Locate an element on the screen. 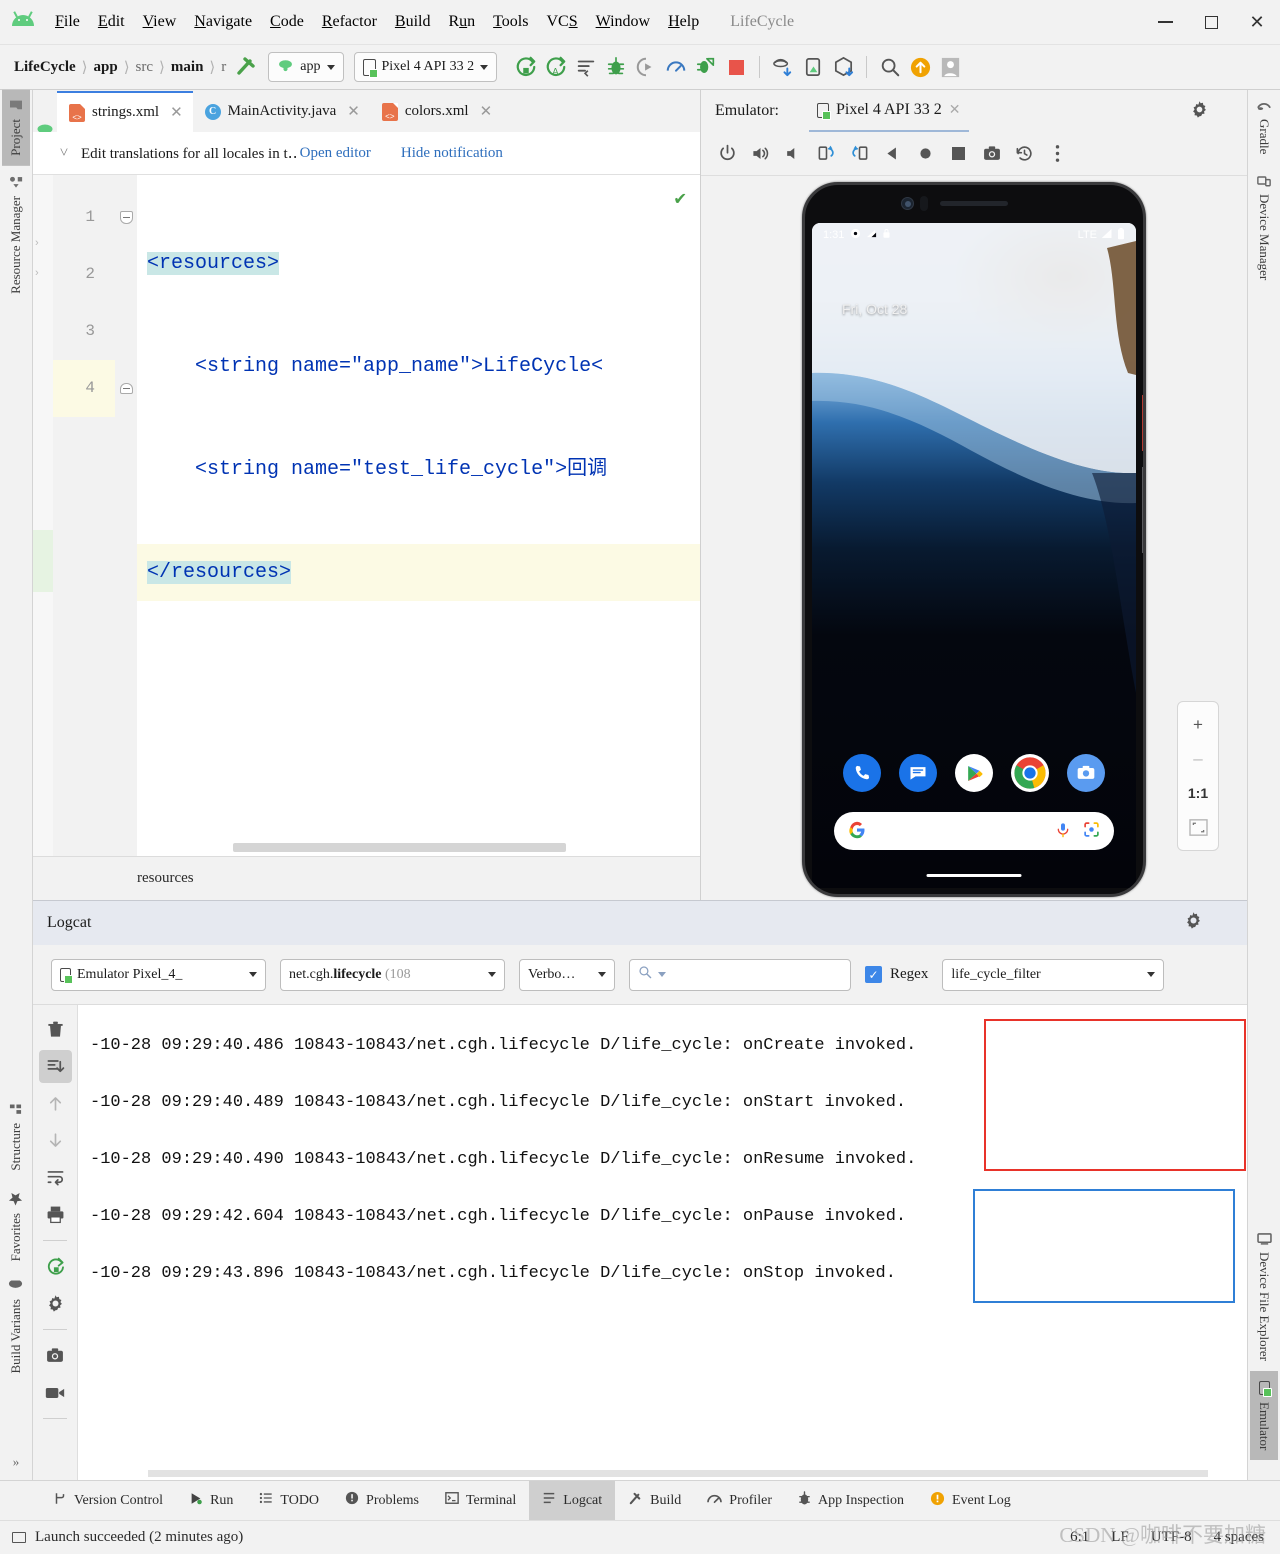 This screenshot has width=1280, height=1554. device-selector: Pixel 4 API 33 2 is located at coordinates (425, 67).